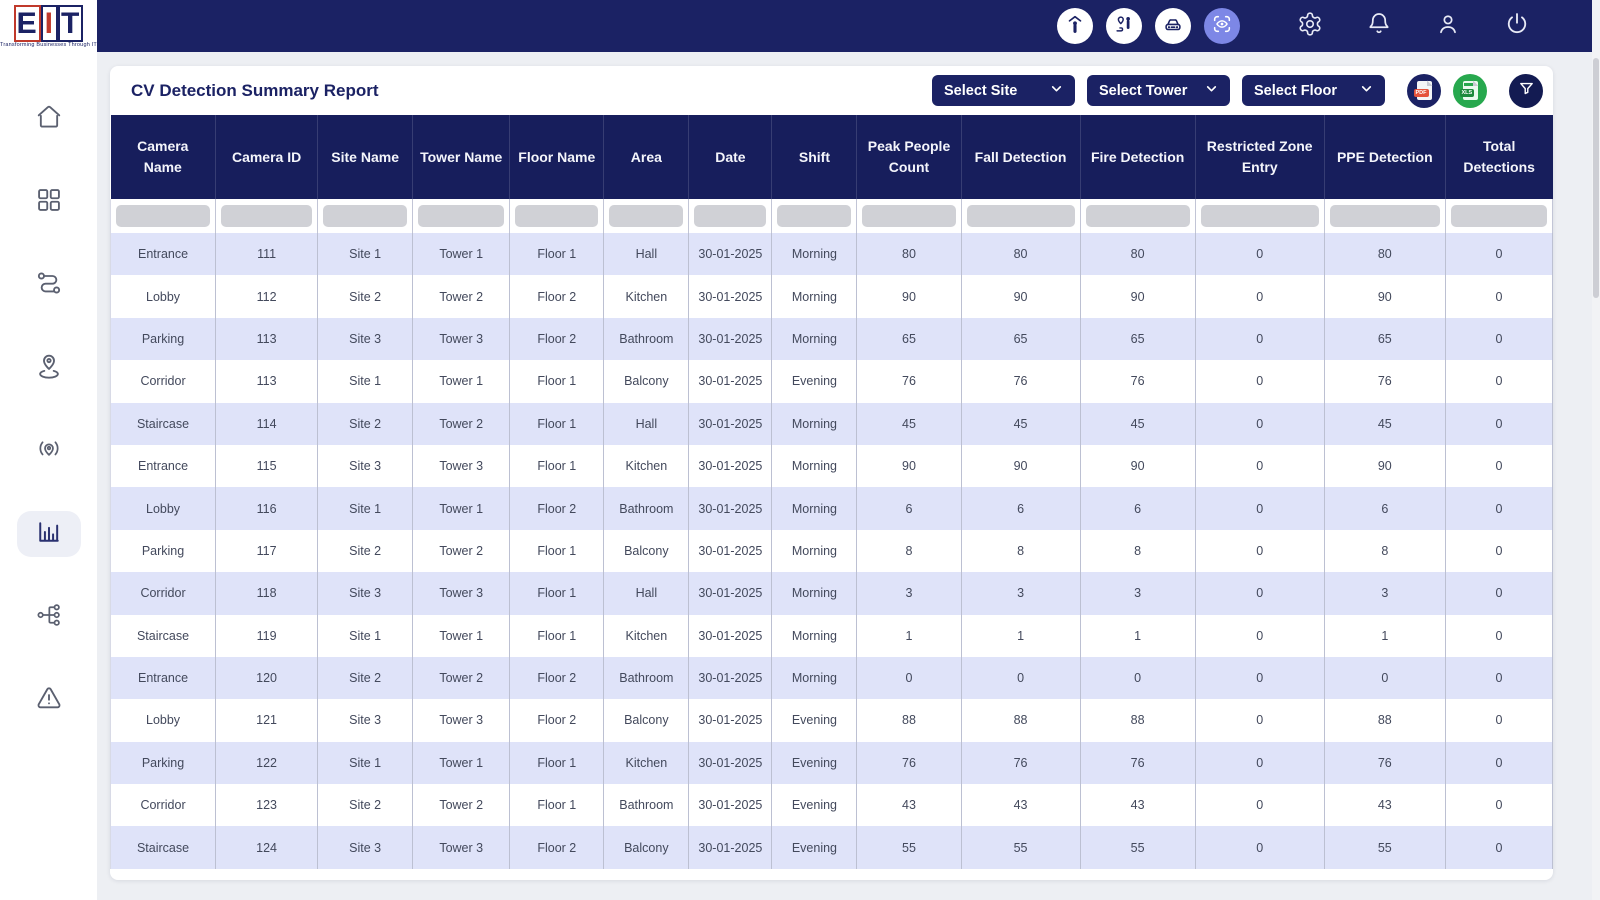 Image resolution: width=1600 pixels, height=900 pixels. I want to click on vehicle-module-button, so click(1173, 26).